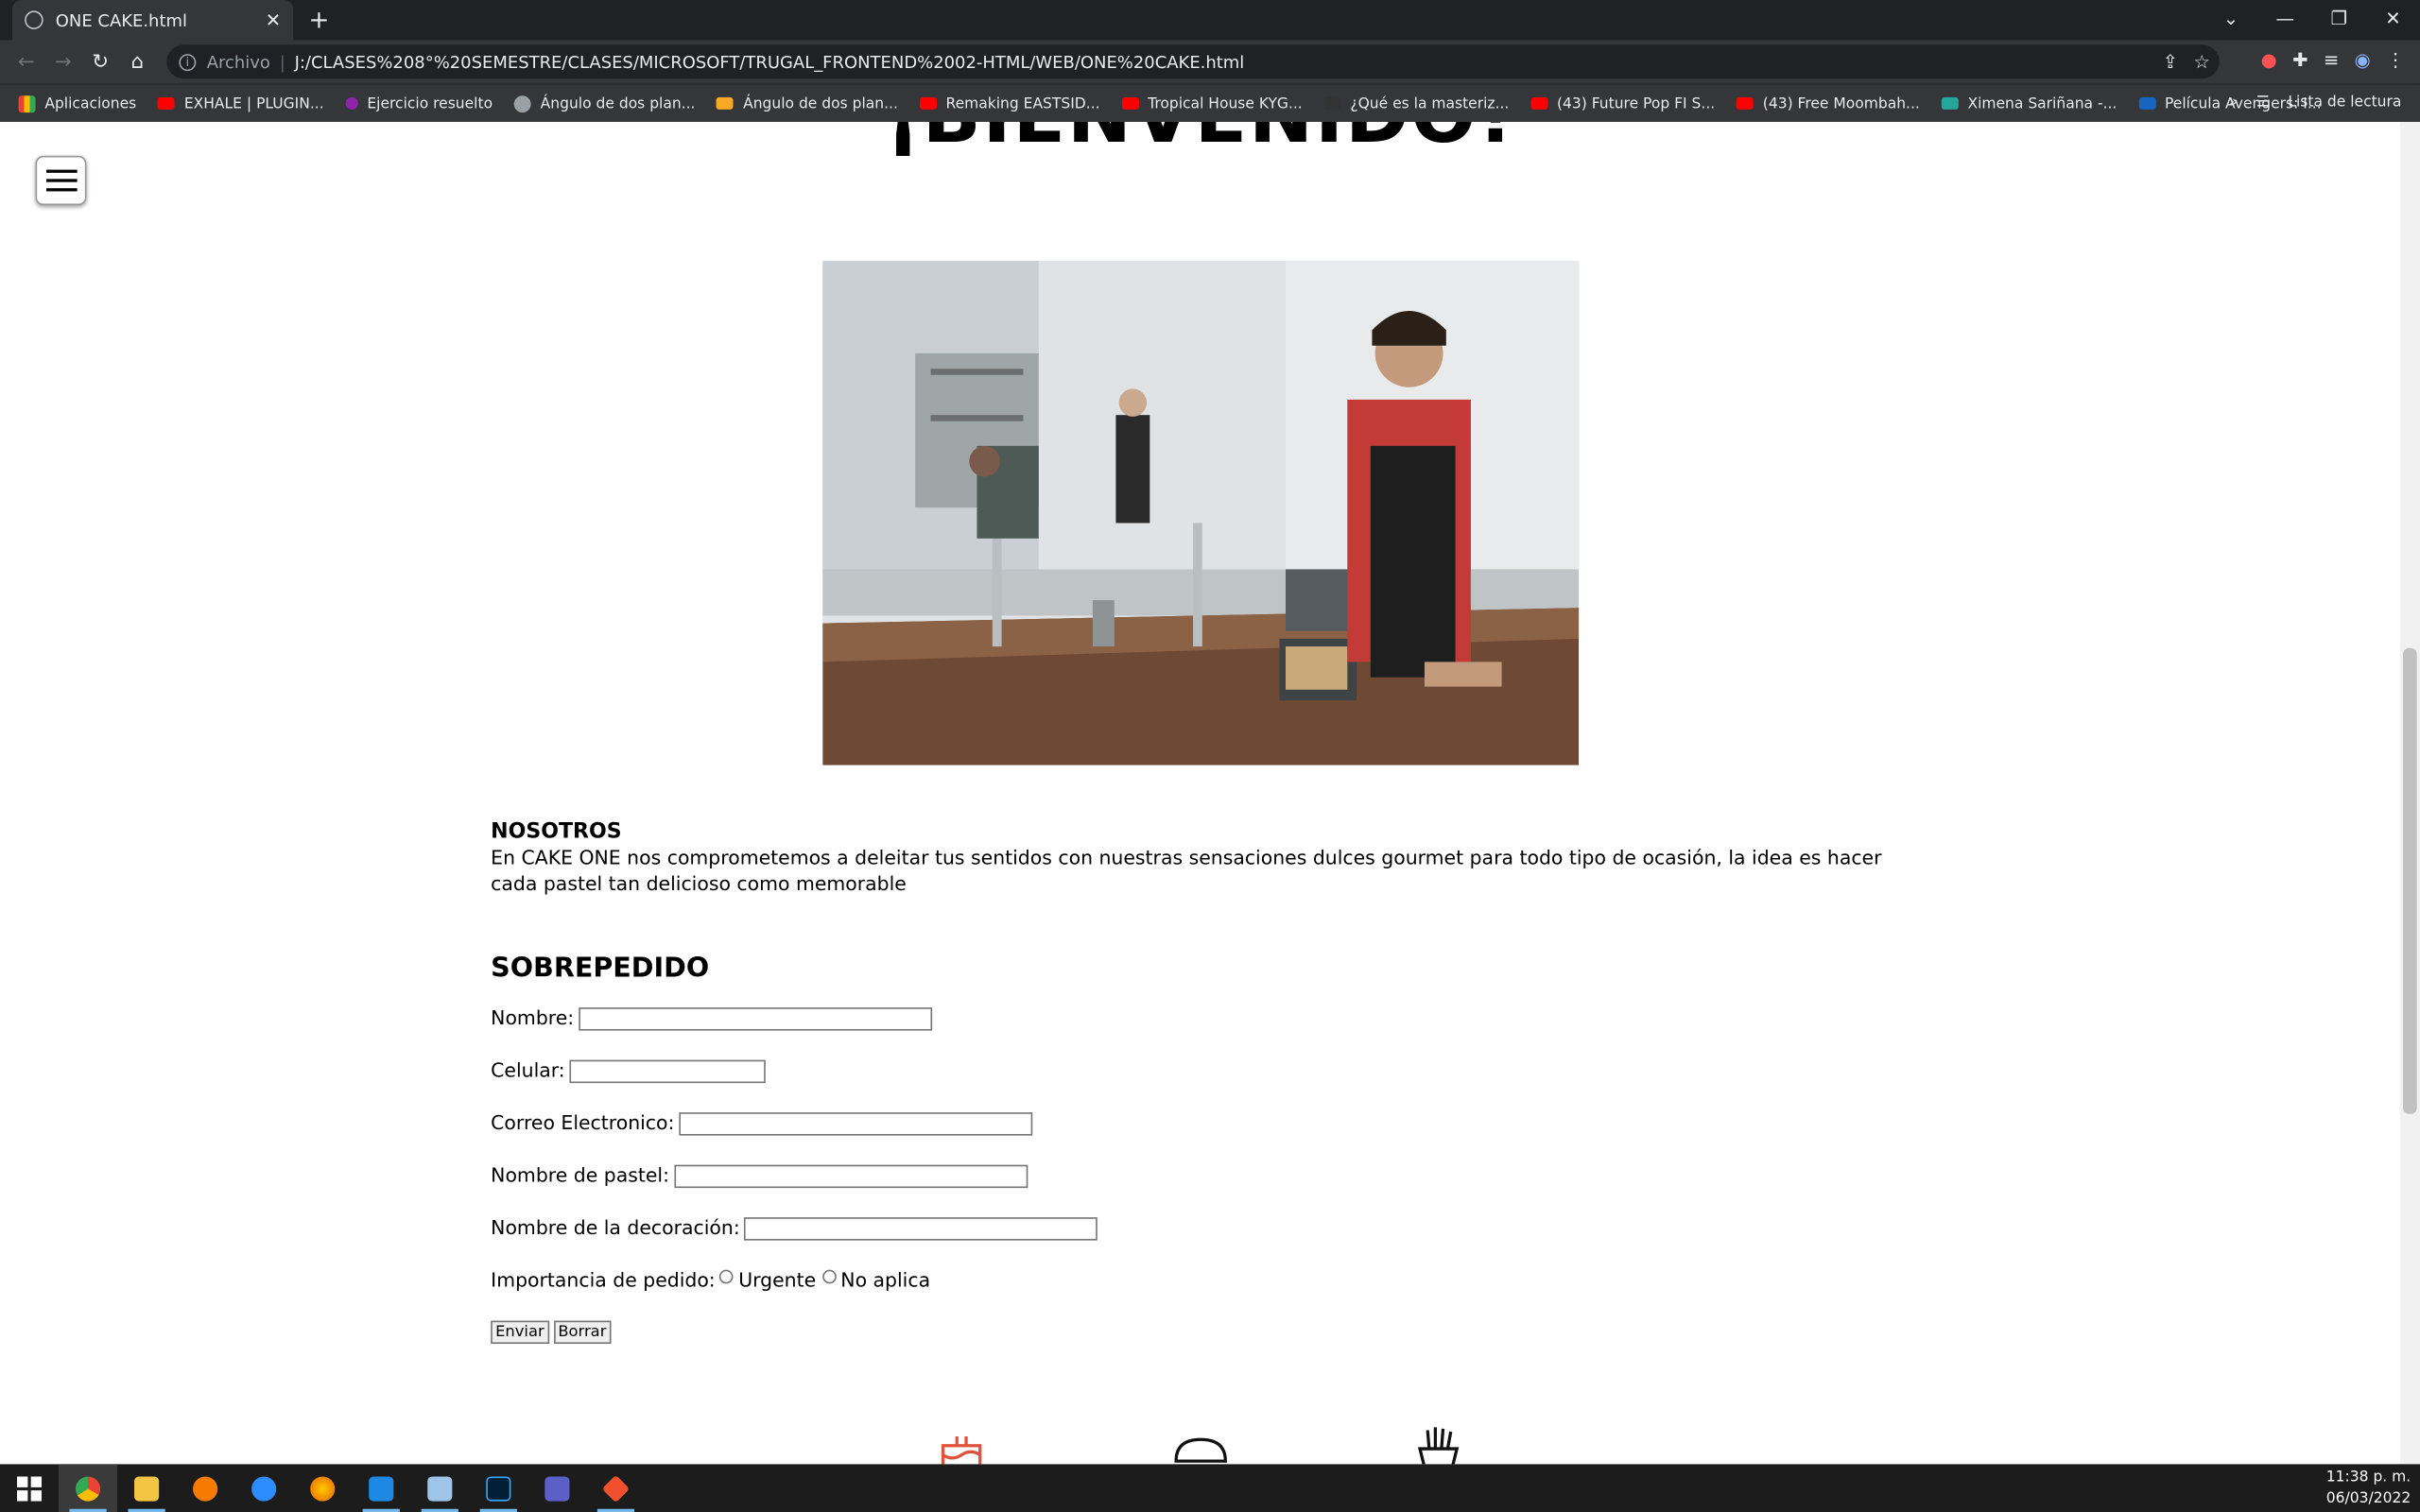 The width and height of the screenshot is (2420, 1512). What do you see at coordinates (137, 61) in the screenshot?
I see `home-icon: ⌂` at bounding box center [137, 61].